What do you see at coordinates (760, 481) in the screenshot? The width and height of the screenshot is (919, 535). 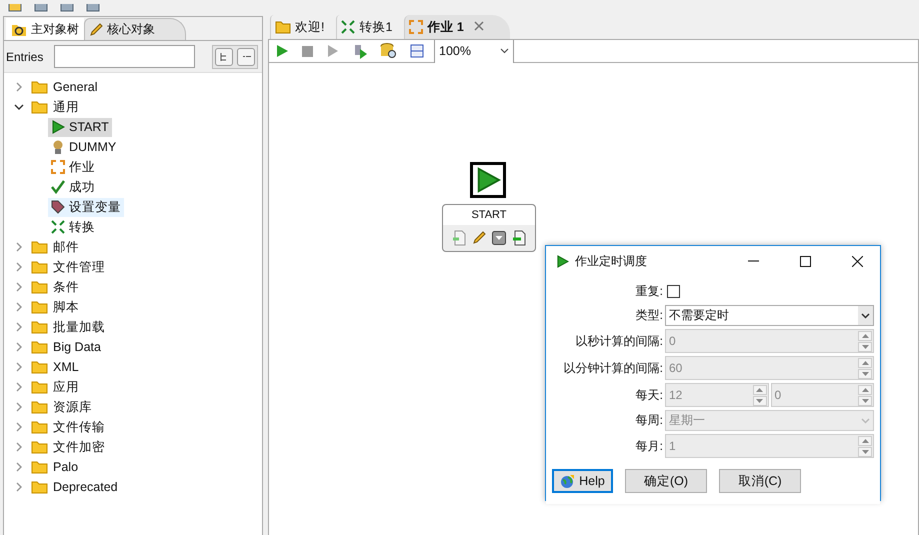 I see `dialog-button: 取消(C)` at bounding box center [760, 481].